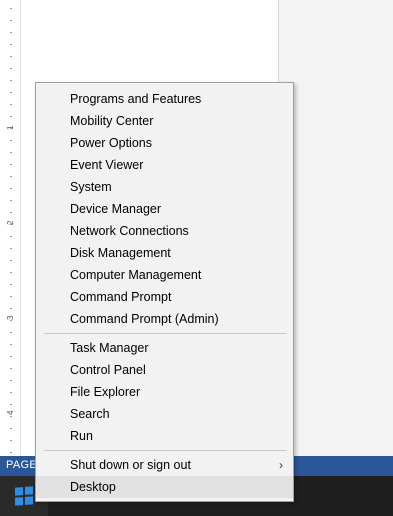  I want to click on menu-item-event-viewer: Event Viewer, so click(164, 165).